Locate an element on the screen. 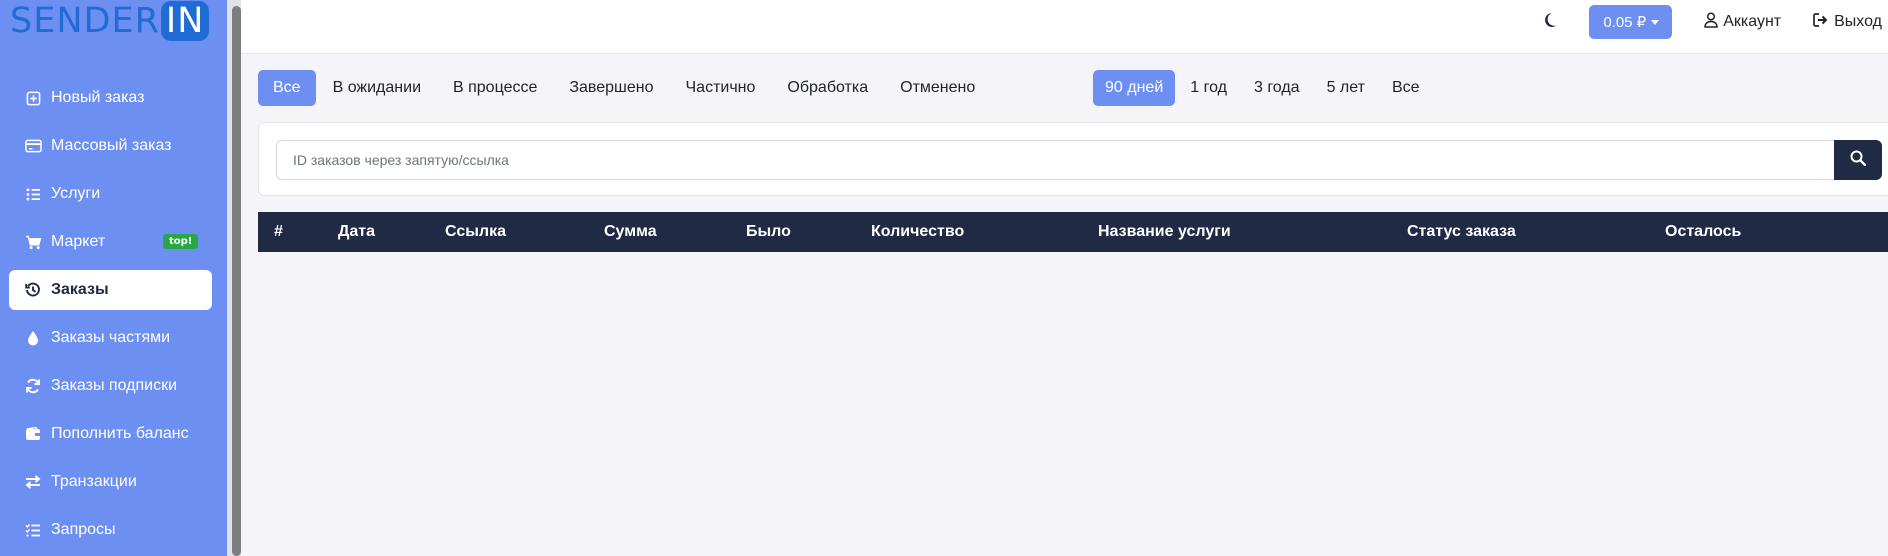 This screenshot has height=556, width=1888. balance-dropdown-button: 0.05 ₽ is located at coordinates (1631, 22).